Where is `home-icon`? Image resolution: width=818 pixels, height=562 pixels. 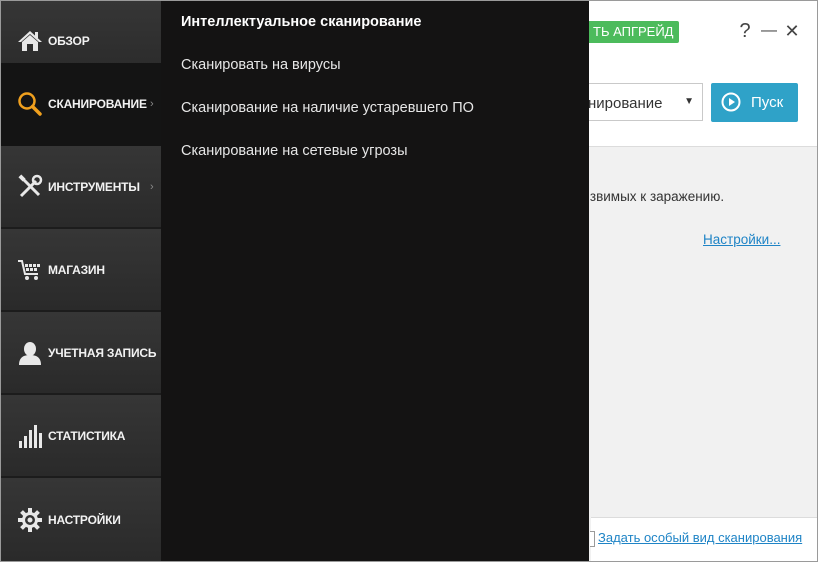 home-icon is located at coordinates (30, 41).